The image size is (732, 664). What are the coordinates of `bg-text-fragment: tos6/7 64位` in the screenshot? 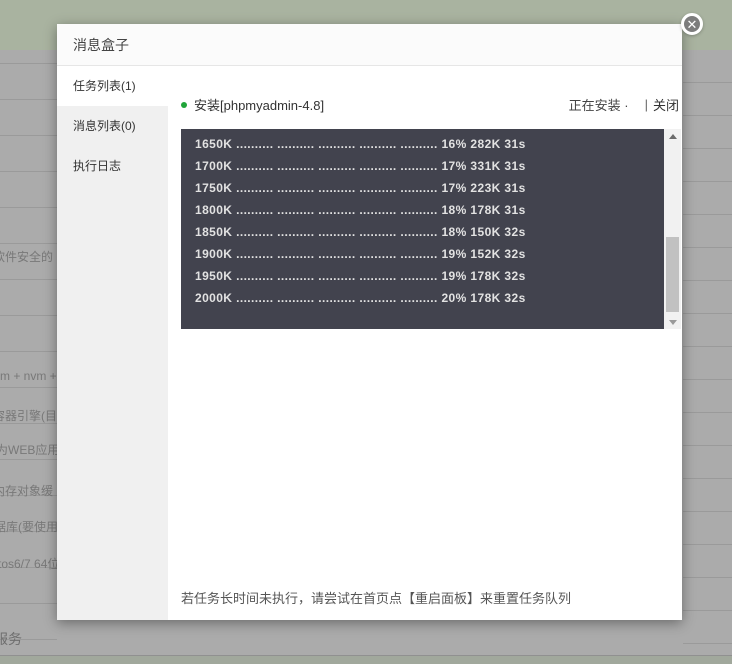 It's located at (28, 564).